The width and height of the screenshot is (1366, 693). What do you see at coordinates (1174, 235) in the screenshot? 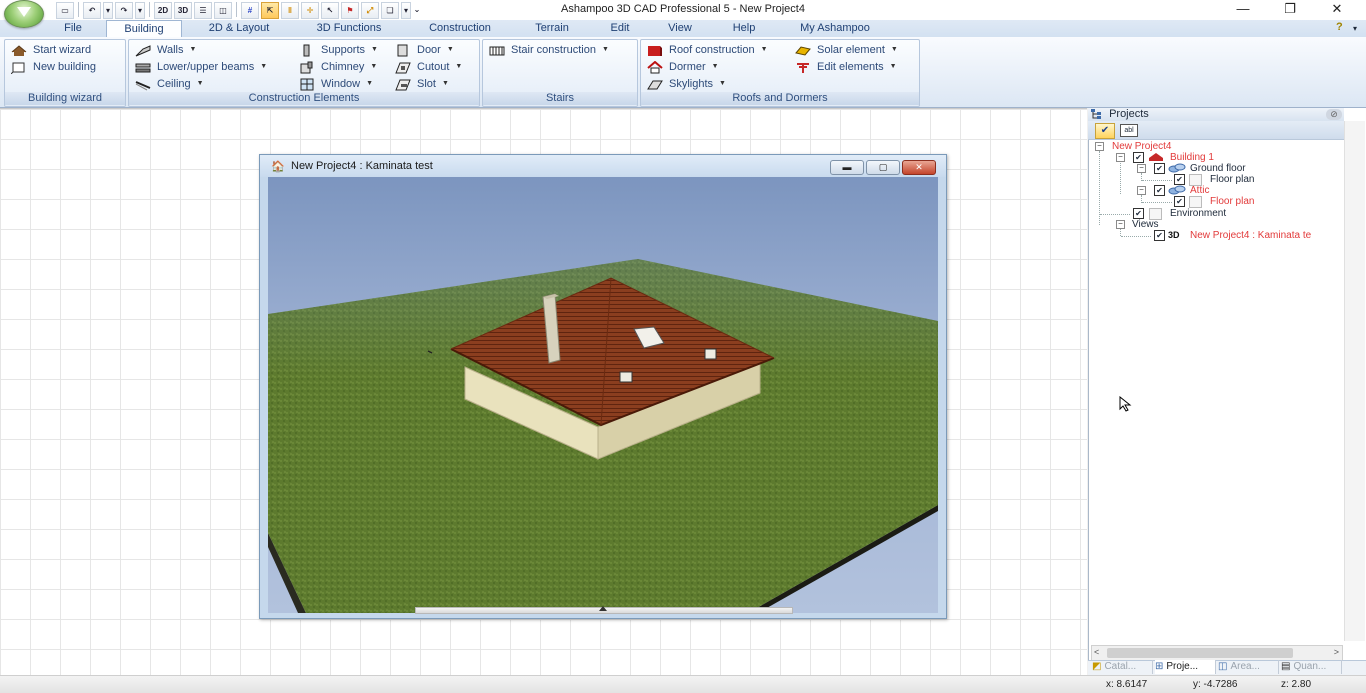
I see `view-3d-badge: 3D` at bounding box center [1174, 235].